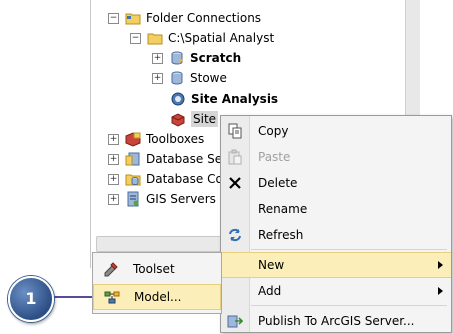  What do you see at coordinates (235, 157) in the screenshot?
I see `paste-icon` at bounding box center [235, 157].